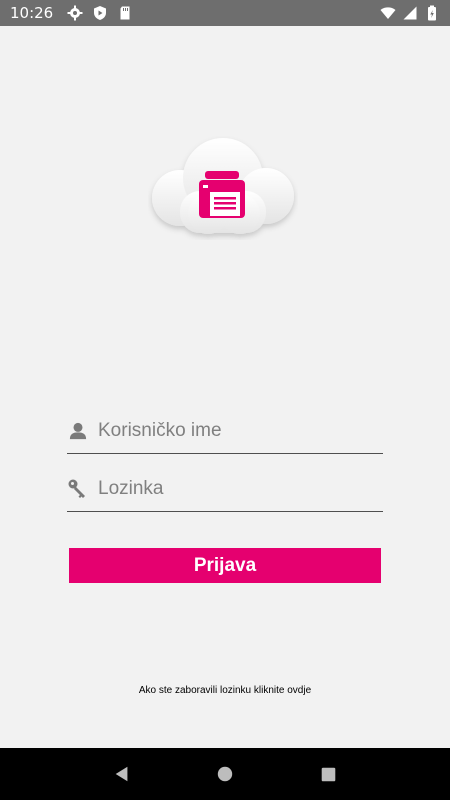 This screenshot has height=800, width=450. I want to click on password-input, so click(233, 488).